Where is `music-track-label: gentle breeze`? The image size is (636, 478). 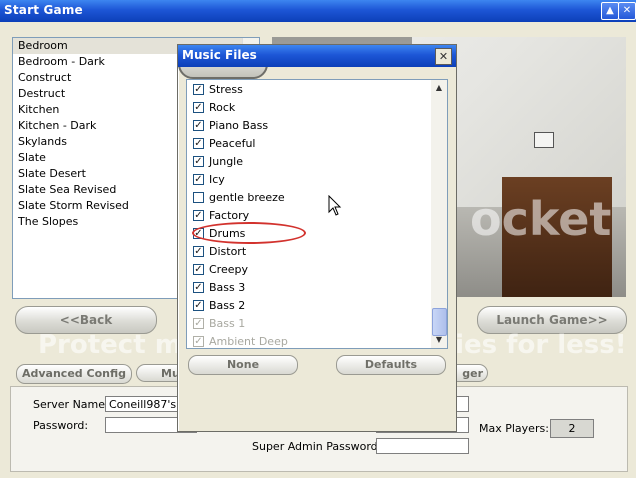
music-track-label: gentle breeze is located at coordinates (247, 197).